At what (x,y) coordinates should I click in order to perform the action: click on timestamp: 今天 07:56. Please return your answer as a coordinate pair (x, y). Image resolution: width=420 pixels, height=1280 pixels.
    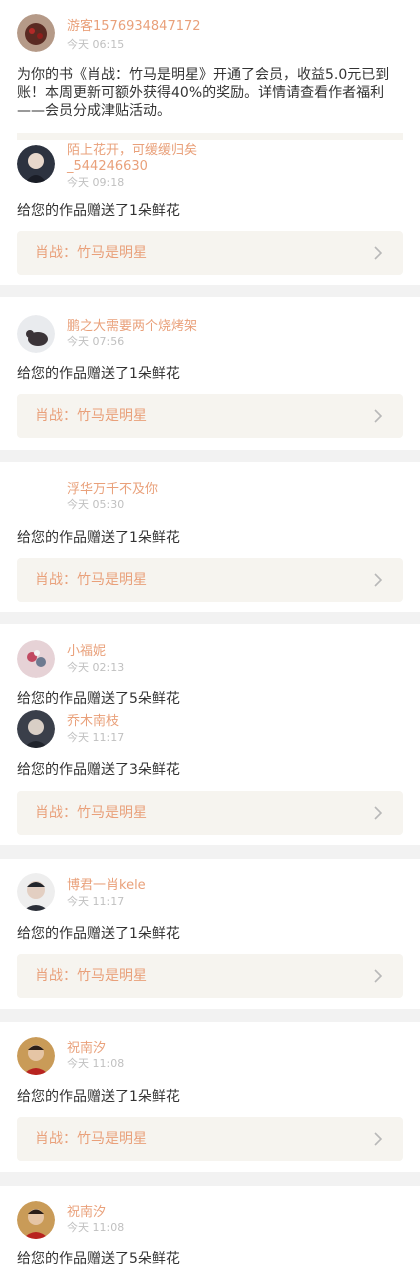
    Looking at the image, I should click on (96, 341).